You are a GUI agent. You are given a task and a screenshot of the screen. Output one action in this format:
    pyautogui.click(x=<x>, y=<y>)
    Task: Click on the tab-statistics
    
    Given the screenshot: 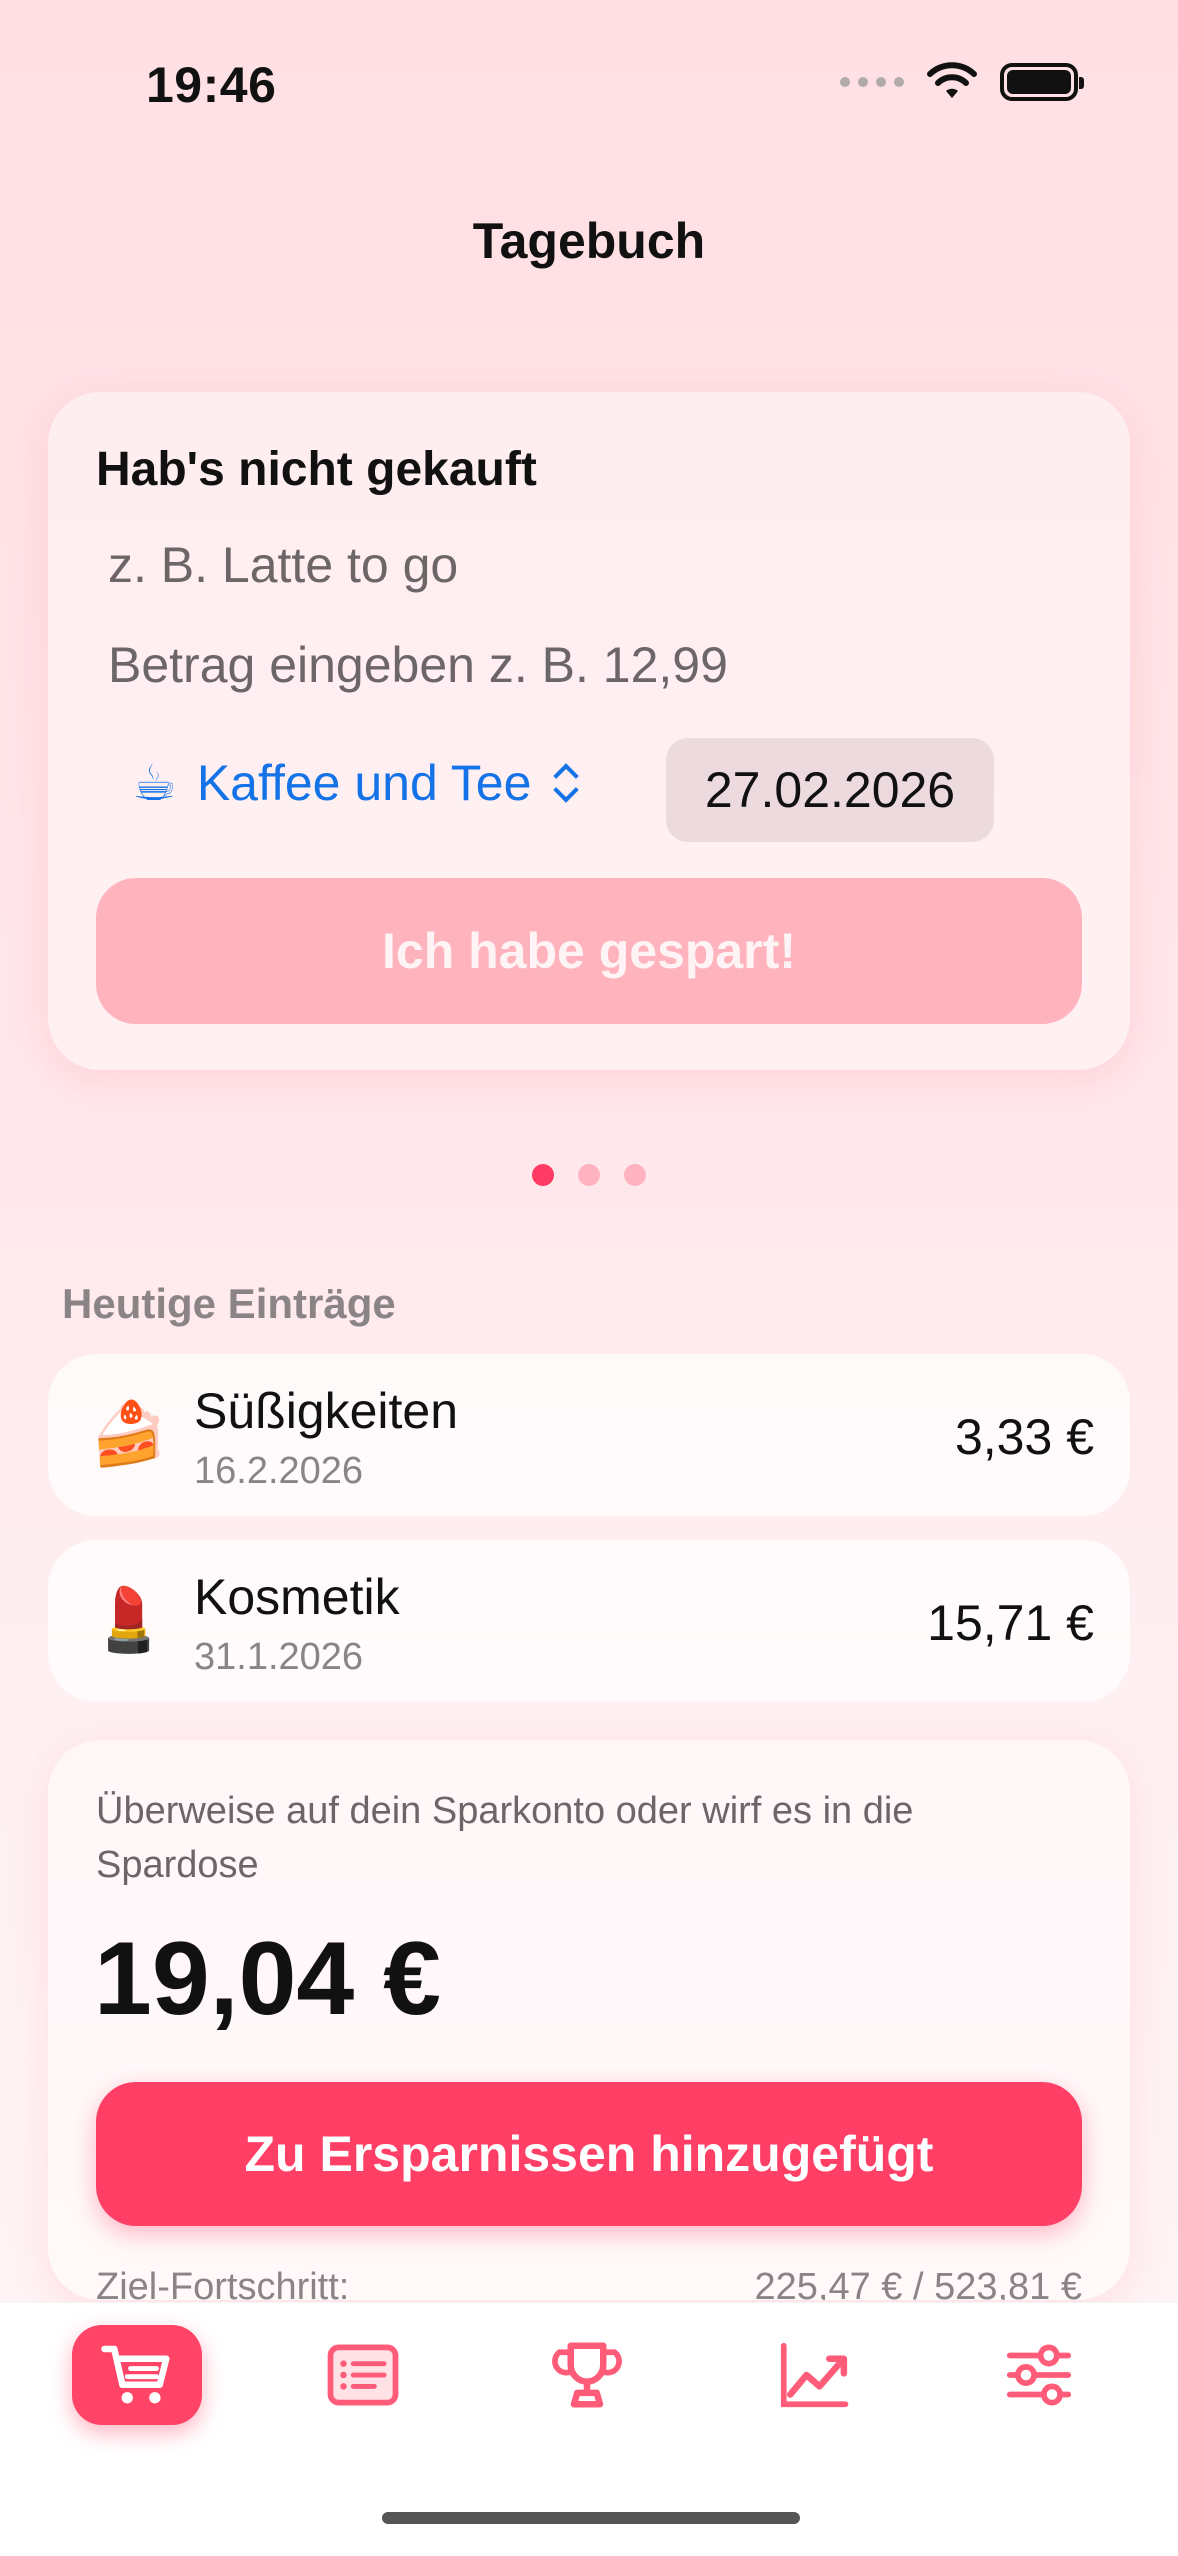 What is the action you would take?
    pyautogui.click(x=813, y=2375)
    